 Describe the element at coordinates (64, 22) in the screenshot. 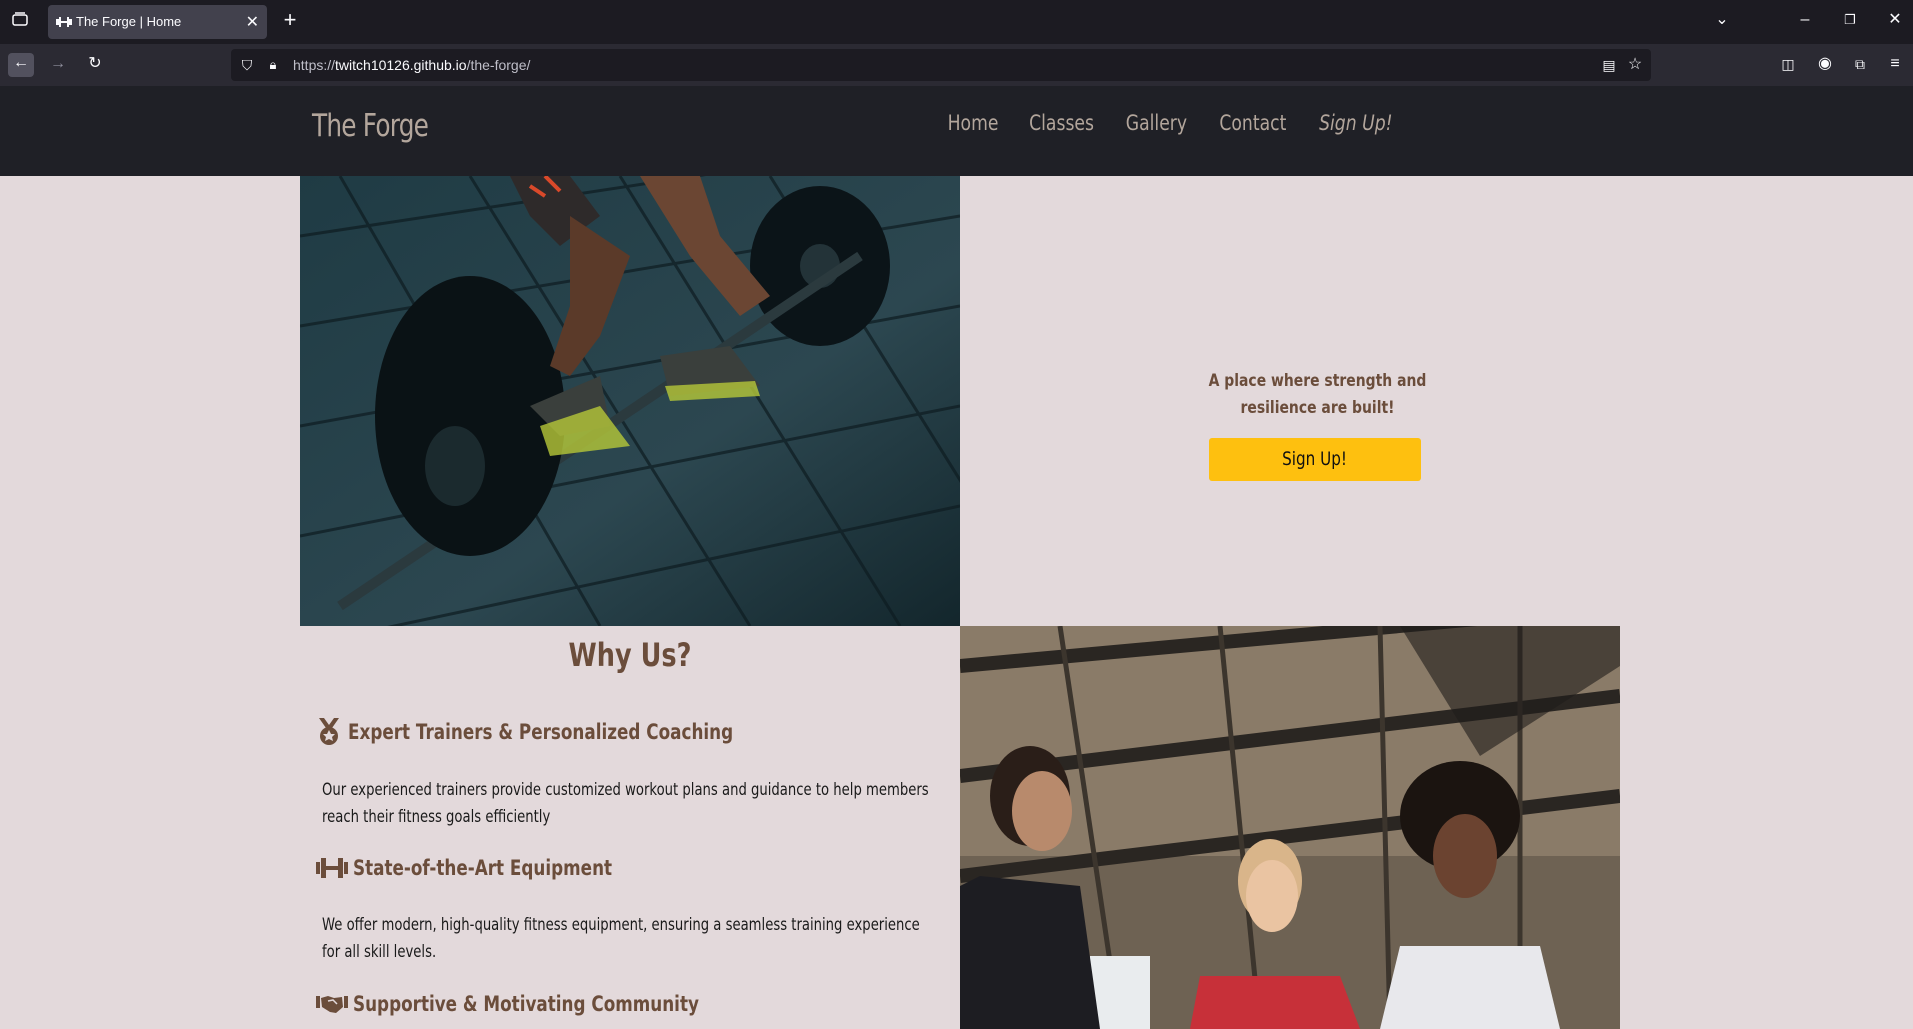

I see `dumbbell-favicon-icon` at that location.